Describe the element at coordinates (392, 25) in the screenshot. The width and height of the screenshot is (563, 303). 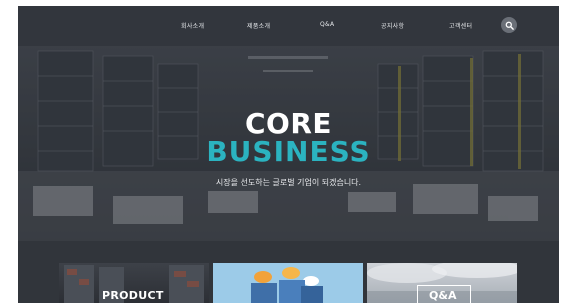
I see `nav-item-notice: 공지사항` at that location.